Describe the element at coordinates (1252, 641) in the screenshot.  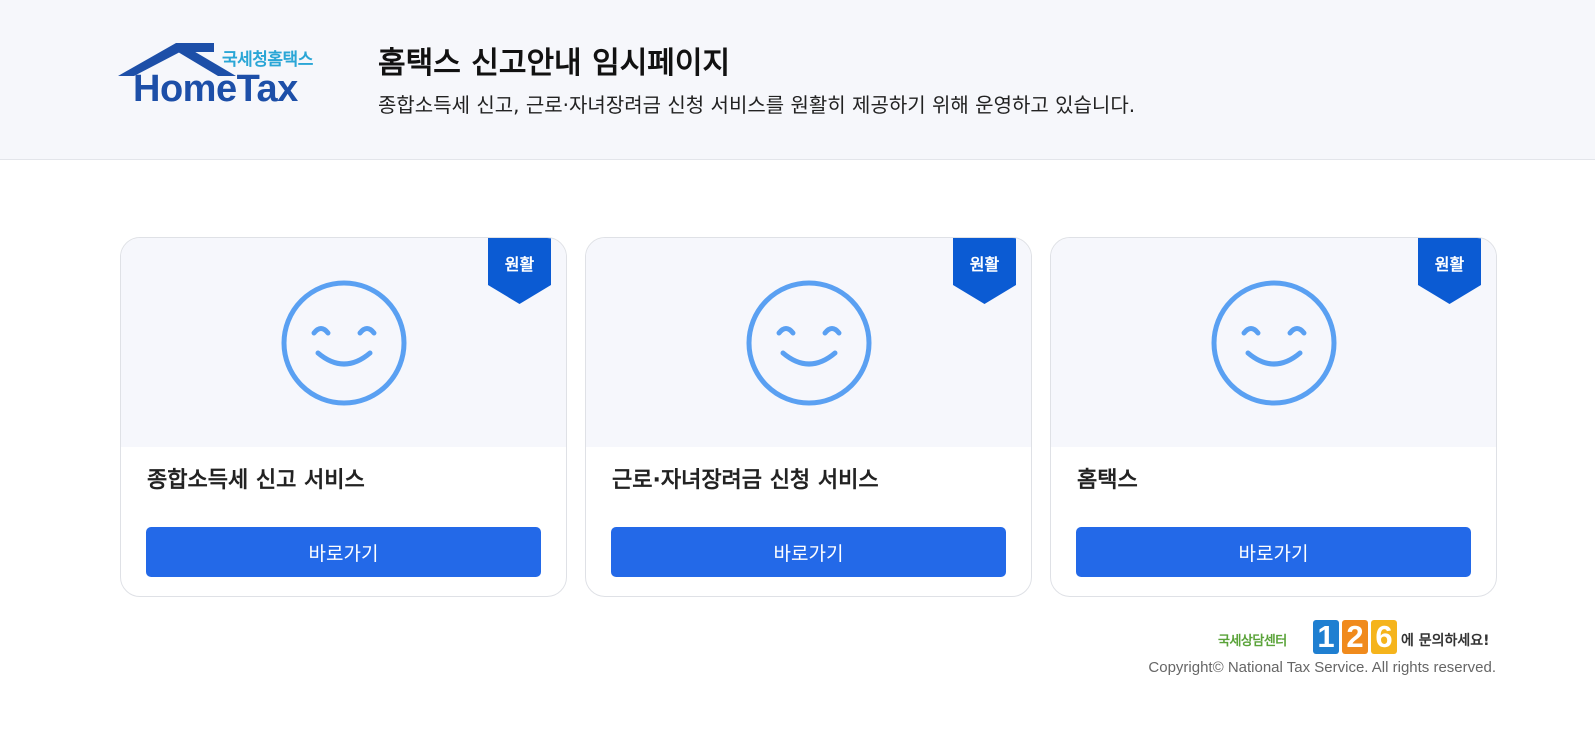
I see `contact-center-label: 국세상담센터` at that location.